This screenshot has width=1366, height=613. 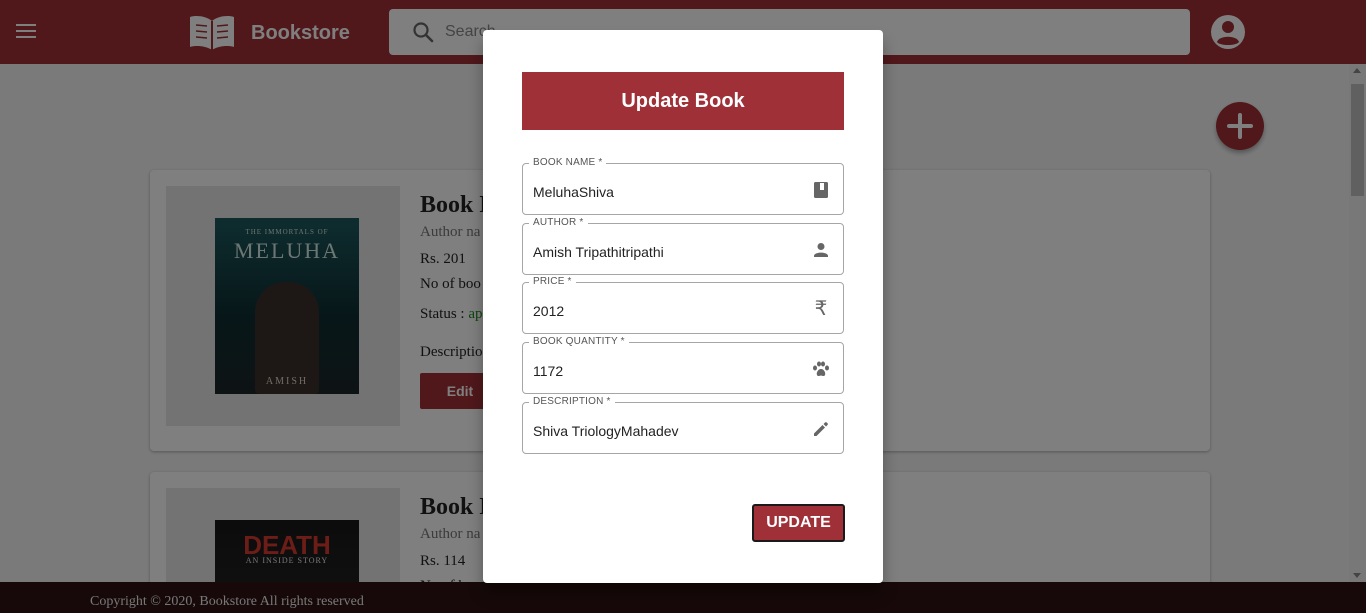 I want to click on book-quantity-label: BOOK QUANTITY *, so click(x=579, y=342).